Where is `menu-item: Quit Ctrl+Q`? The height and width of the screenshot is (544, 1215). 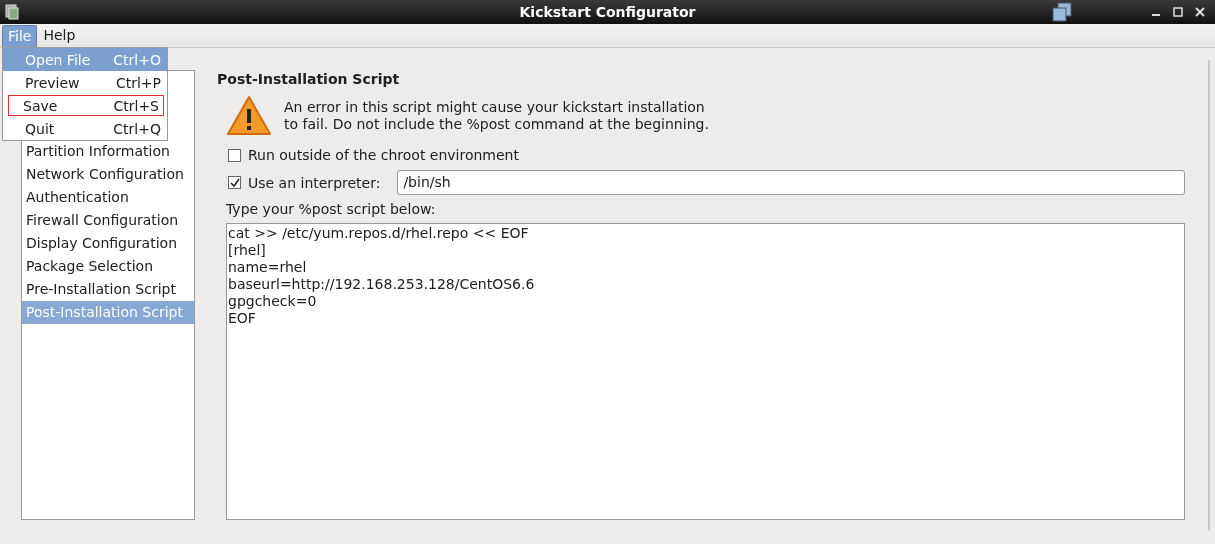 menu-item: Quit Ctrl+Q is located at coordinates (85, 128).